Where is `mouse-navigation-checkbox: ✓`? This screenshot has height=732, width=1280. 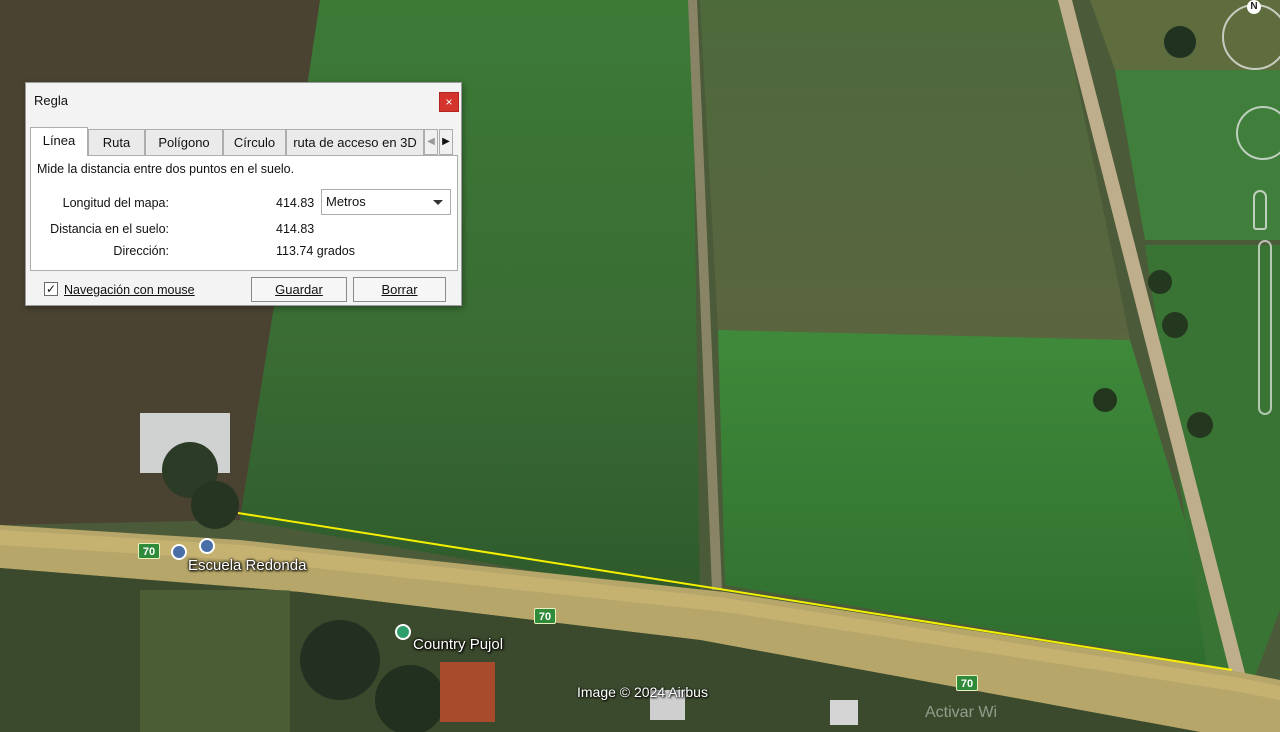
mouse-navigation-checkbox: ✓ is located at coordinates (51, 289).